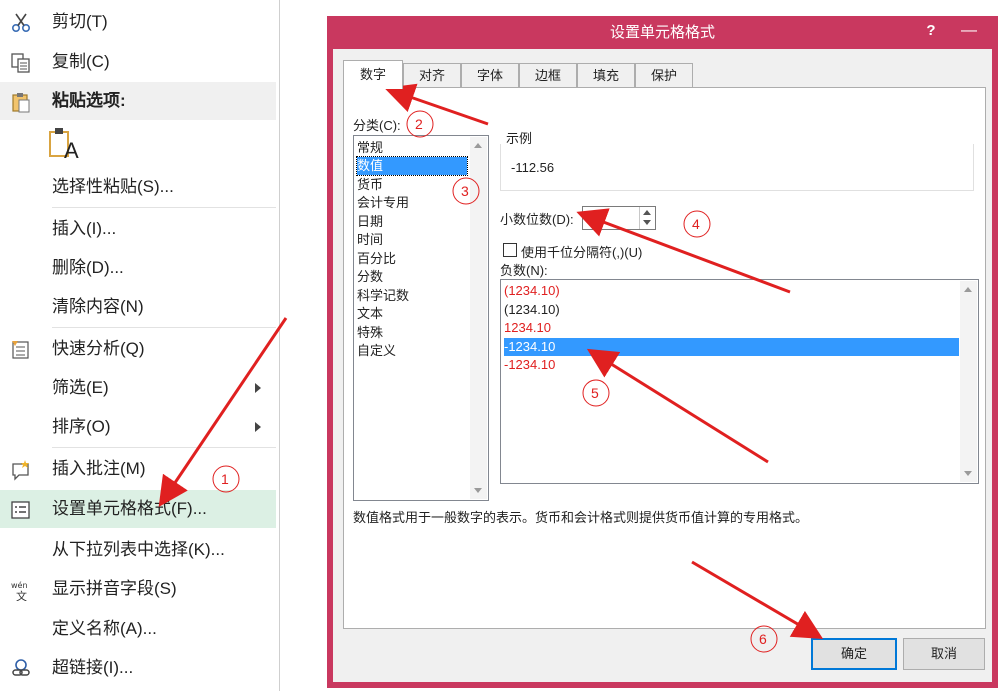  I want to click on paste-option-glyph: A, so click(71, 150).